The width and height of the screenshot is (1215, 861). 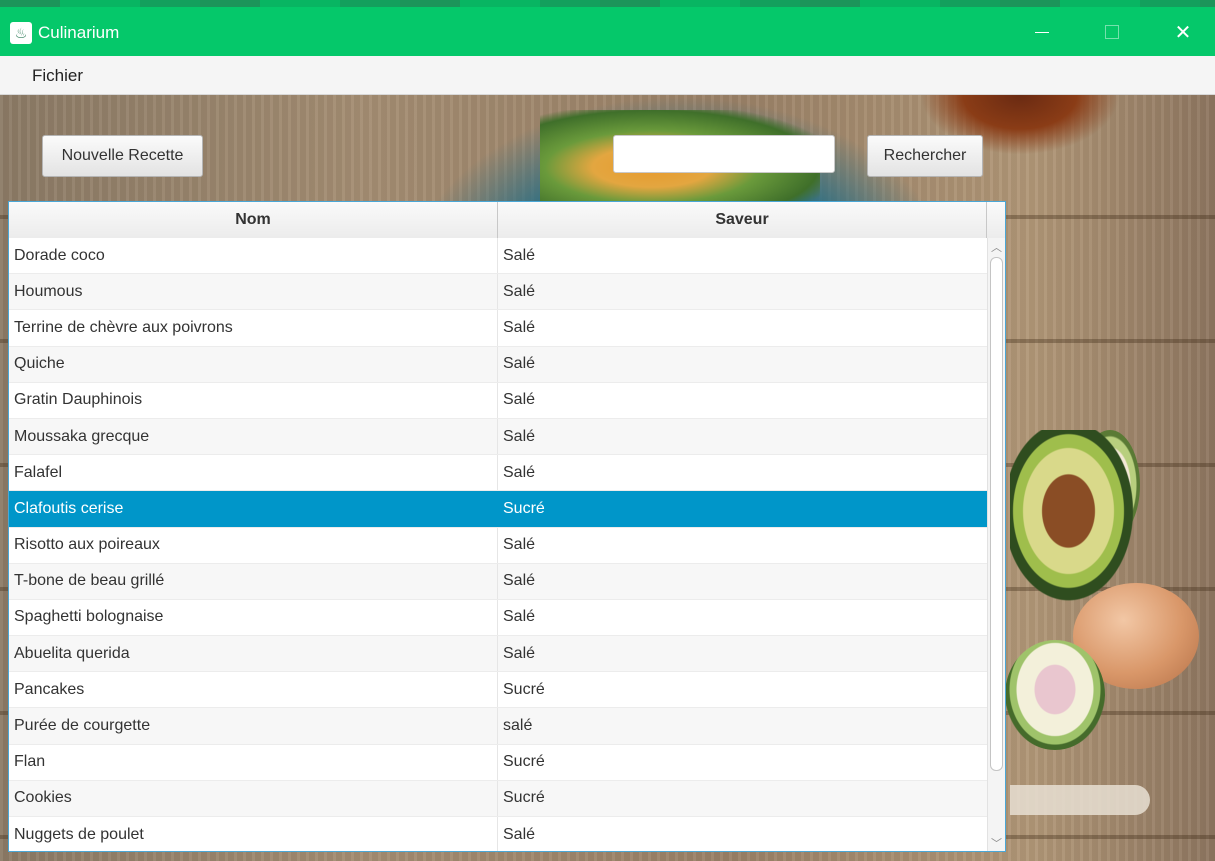 I want to click on chef-hat-icon: ♨, so click(x=21, y=33).